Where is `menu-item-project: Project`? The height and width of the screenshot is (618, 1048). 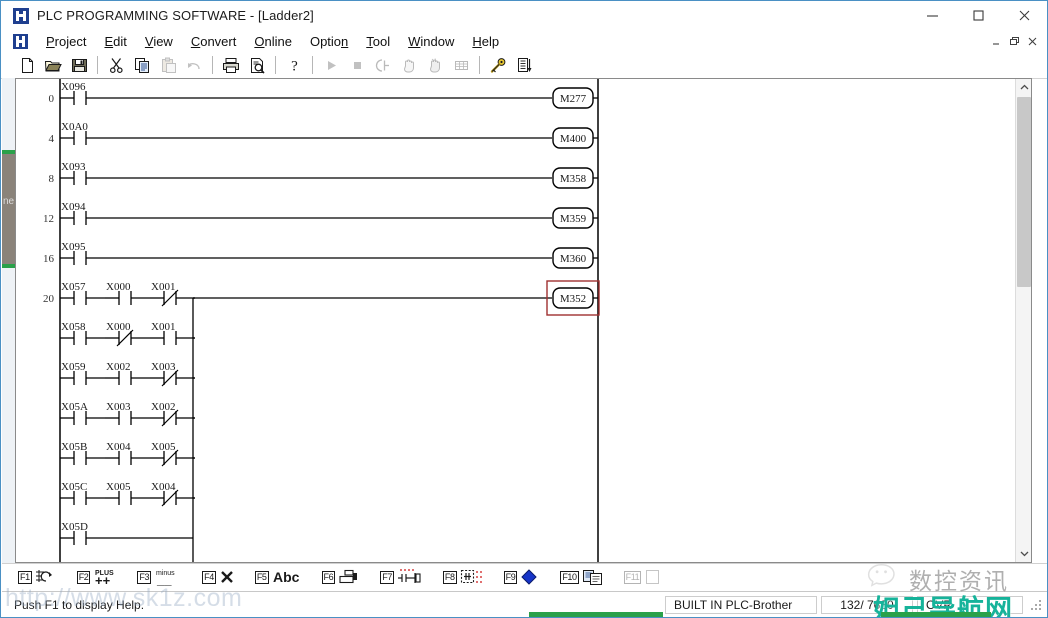 menu-item-project: Project is located at coordinates (66, 41).